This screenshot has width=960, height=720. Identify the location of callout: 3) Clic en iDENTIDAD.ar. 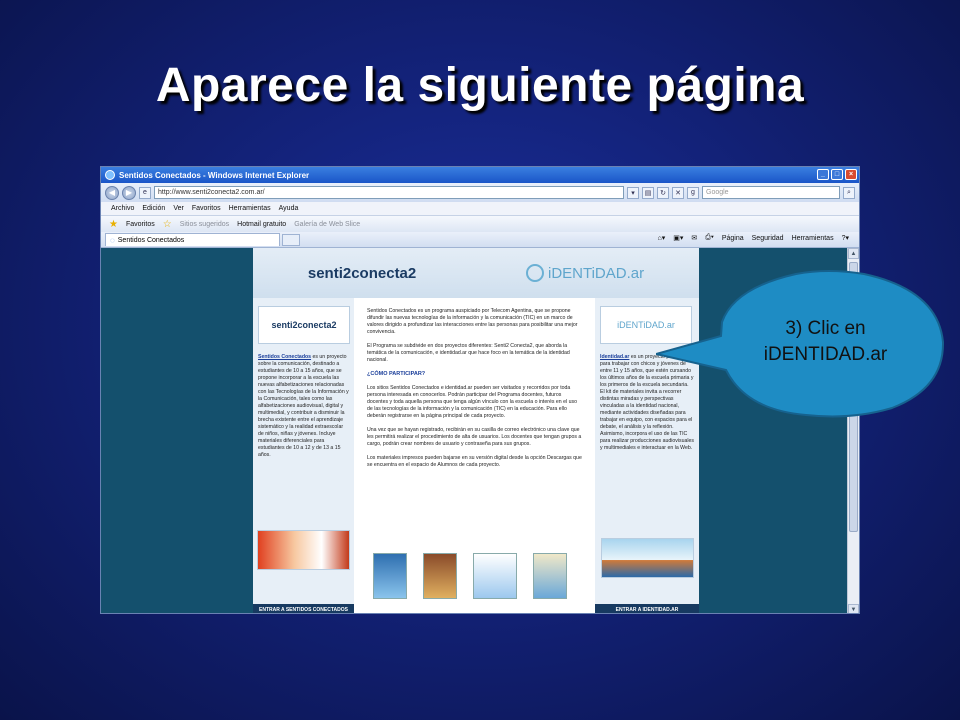
(800, 345).